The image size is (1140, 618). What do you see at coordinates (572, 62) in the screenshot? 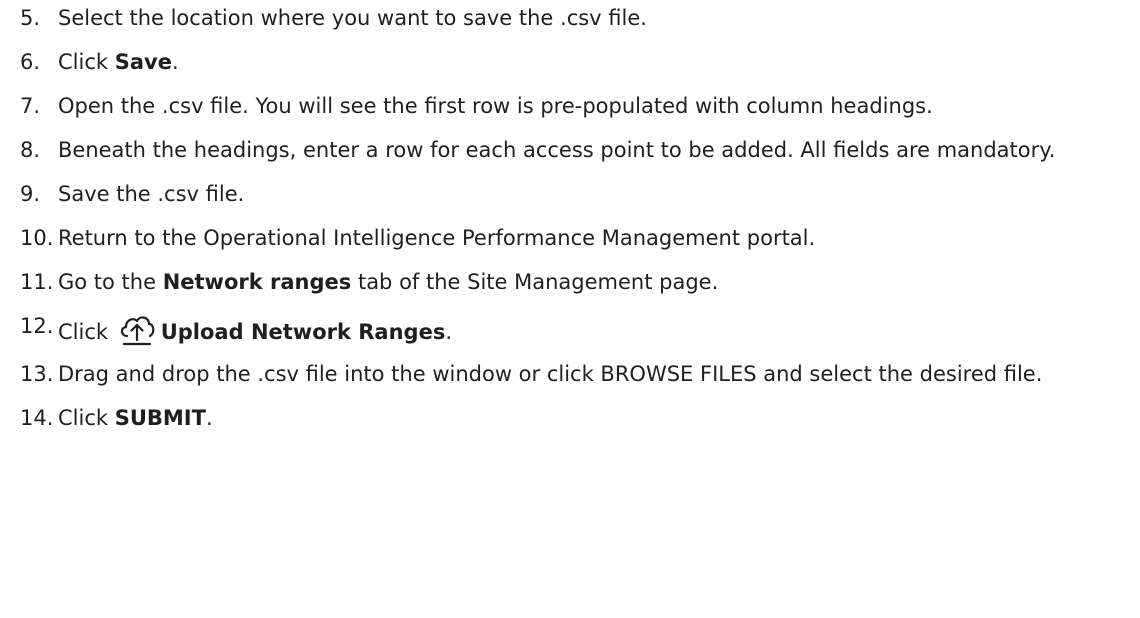
I see `step-item: 6. Click Save.` at bounding box center [572, 62].